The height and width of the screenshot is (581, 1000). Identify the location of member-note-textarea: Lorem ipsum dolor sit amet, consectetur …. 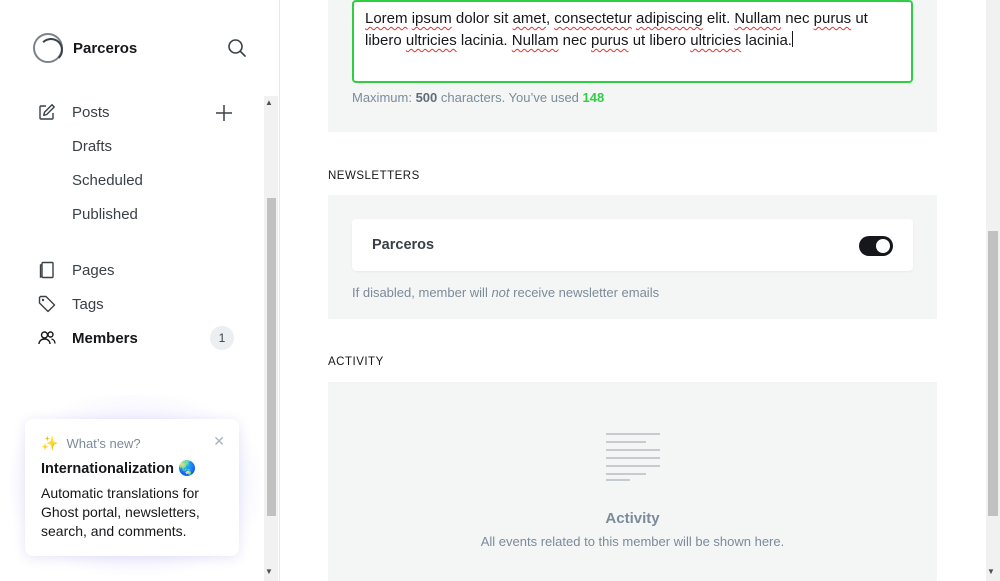
(632, 41).